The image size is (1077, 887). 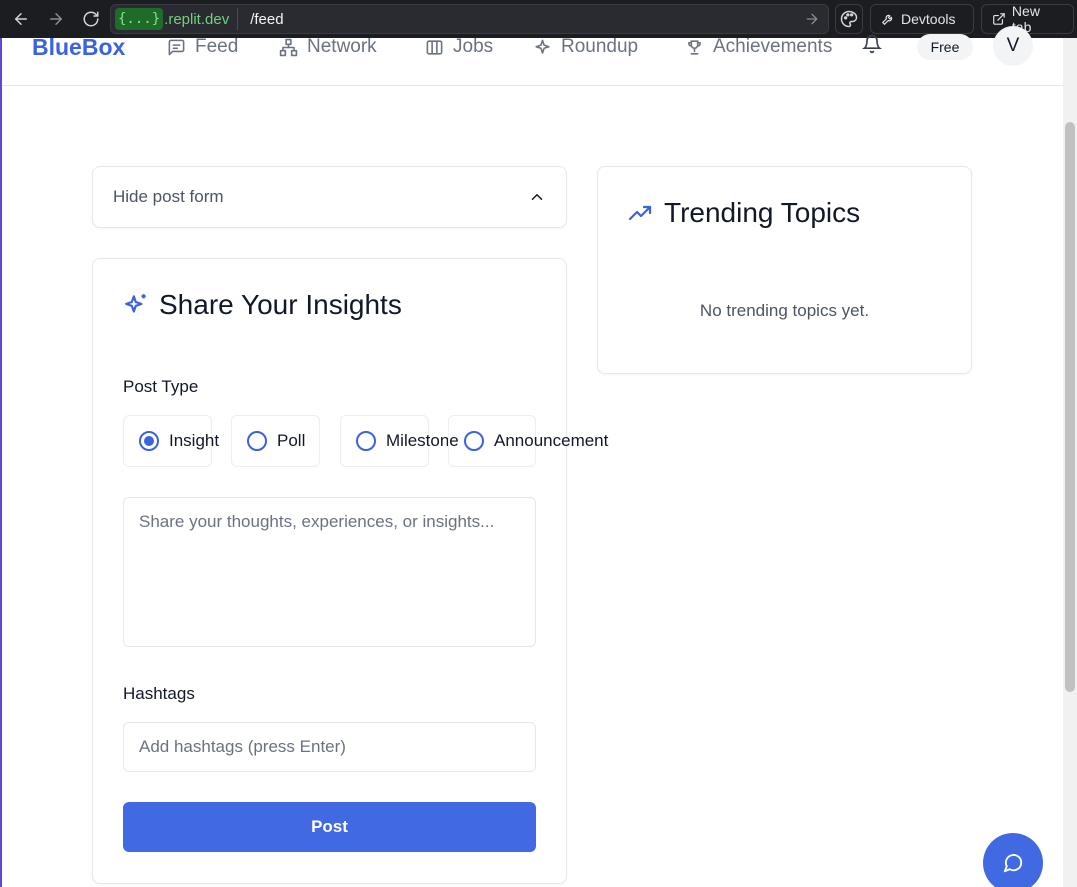 I want to click on new-tab-button: New tab, so click(x=1027, y=19).